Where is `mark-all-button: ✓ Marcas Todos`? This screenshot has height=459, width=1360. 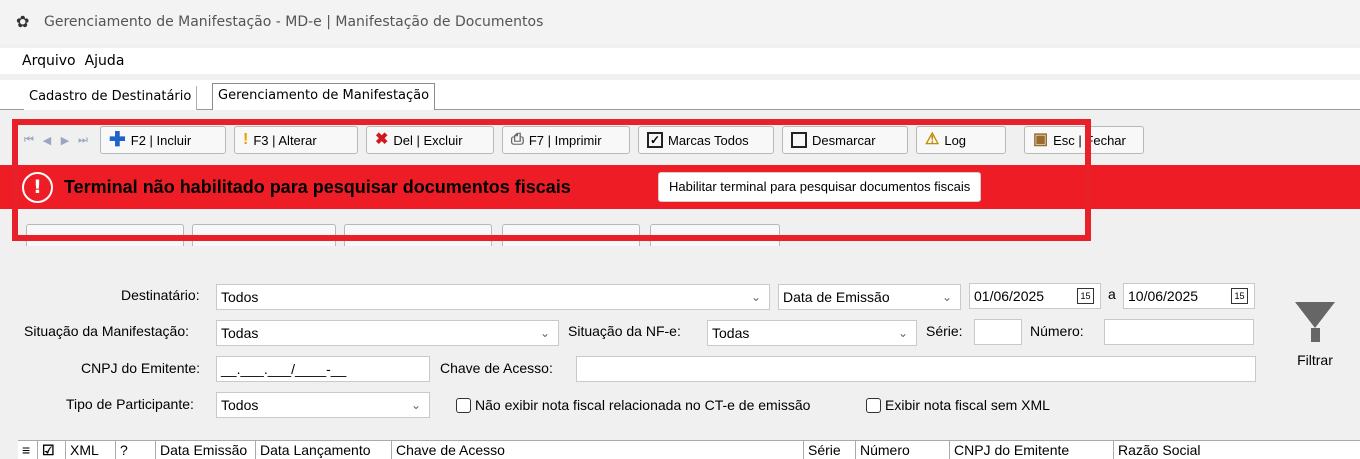 mark-all-button: ✓ Marcas Todos is located at coordinates (706, 140).